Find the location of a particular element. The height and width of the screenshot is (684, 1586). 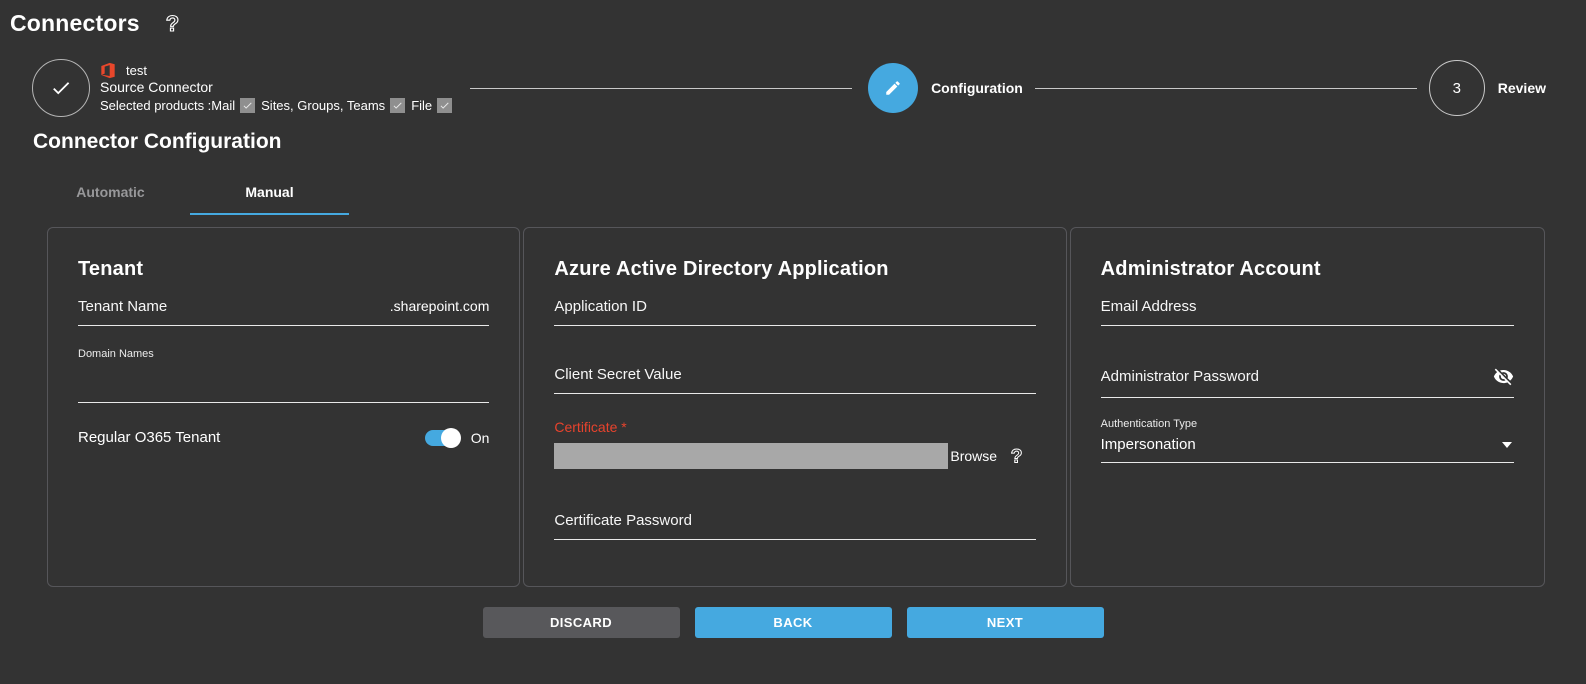

product-mail: Mail is located at coordinates (223, 105).